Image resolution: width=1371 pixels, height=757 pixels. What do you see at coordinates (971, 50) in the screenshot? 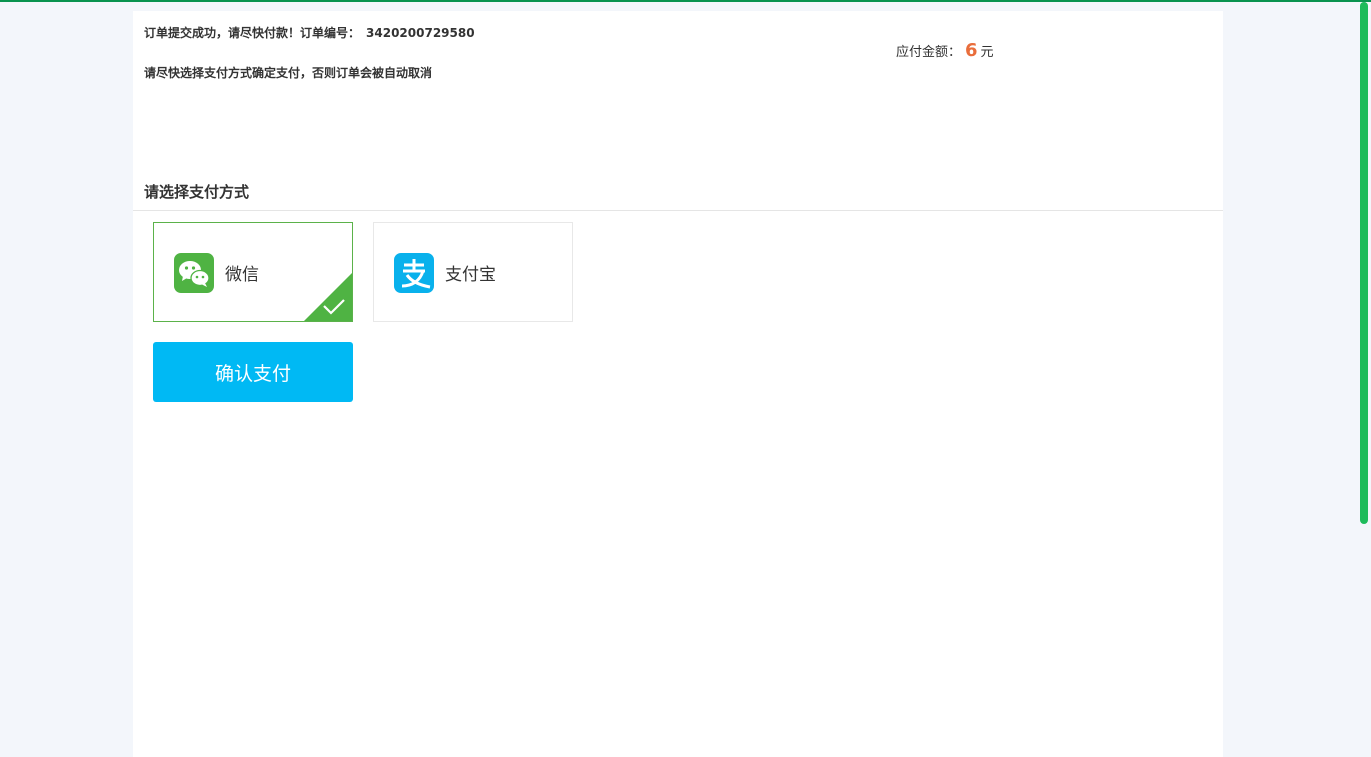
I see `amount-value: 6` at bounding box center [971, 50].